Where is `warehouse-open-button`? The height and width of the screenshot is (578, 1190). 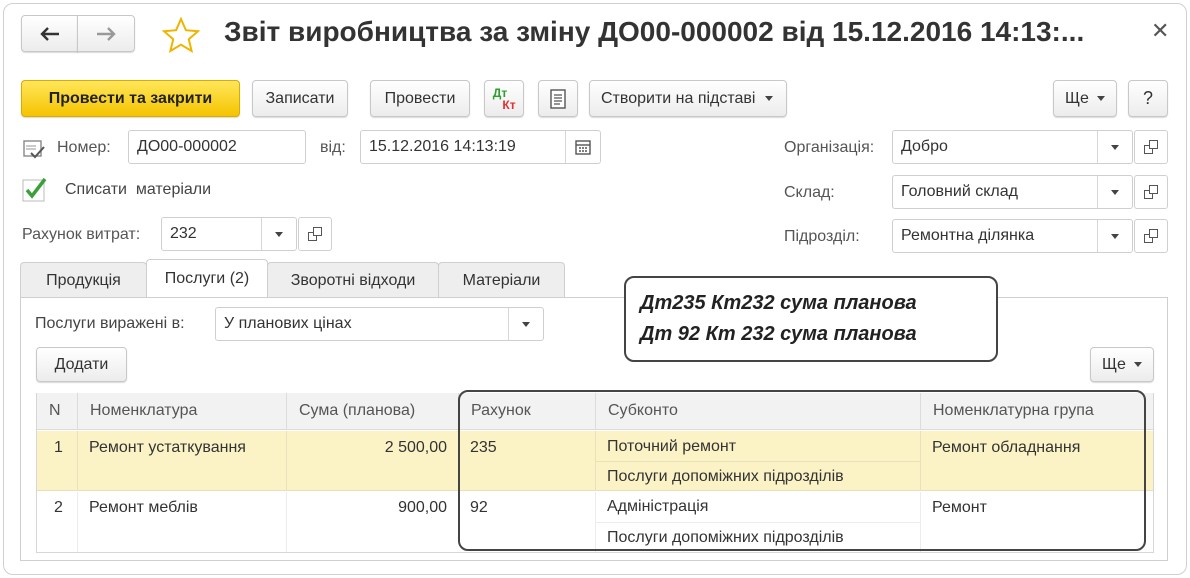 warehouse-open-button is located at coordinates (1151, 192).